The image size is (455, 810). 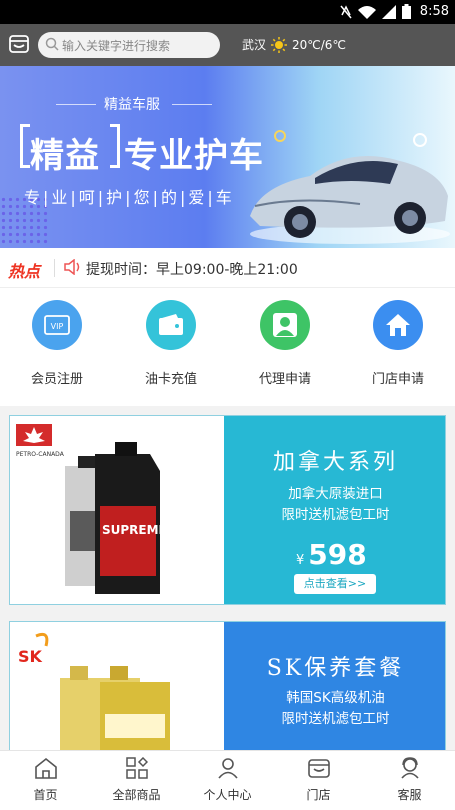 I want to click on grid-icon, so click(x=136, y=768).